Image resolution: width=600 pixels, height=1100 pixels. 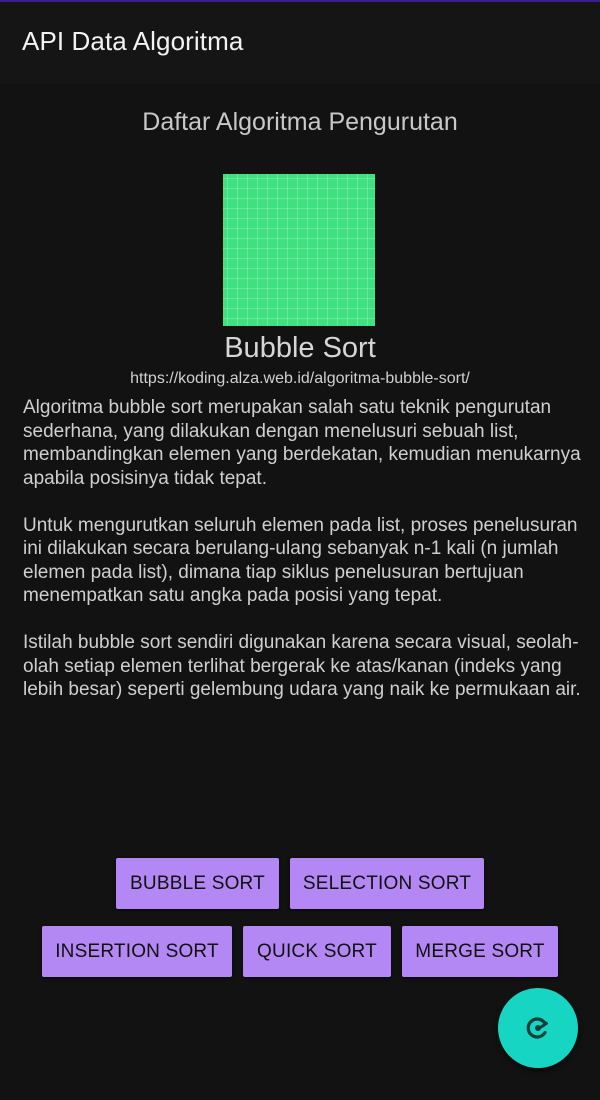 What do you see at coordinates (317, 951) in the screenshot?
I see `quick-sort-button: QUICK SORT` at bounding box center [317, 951].